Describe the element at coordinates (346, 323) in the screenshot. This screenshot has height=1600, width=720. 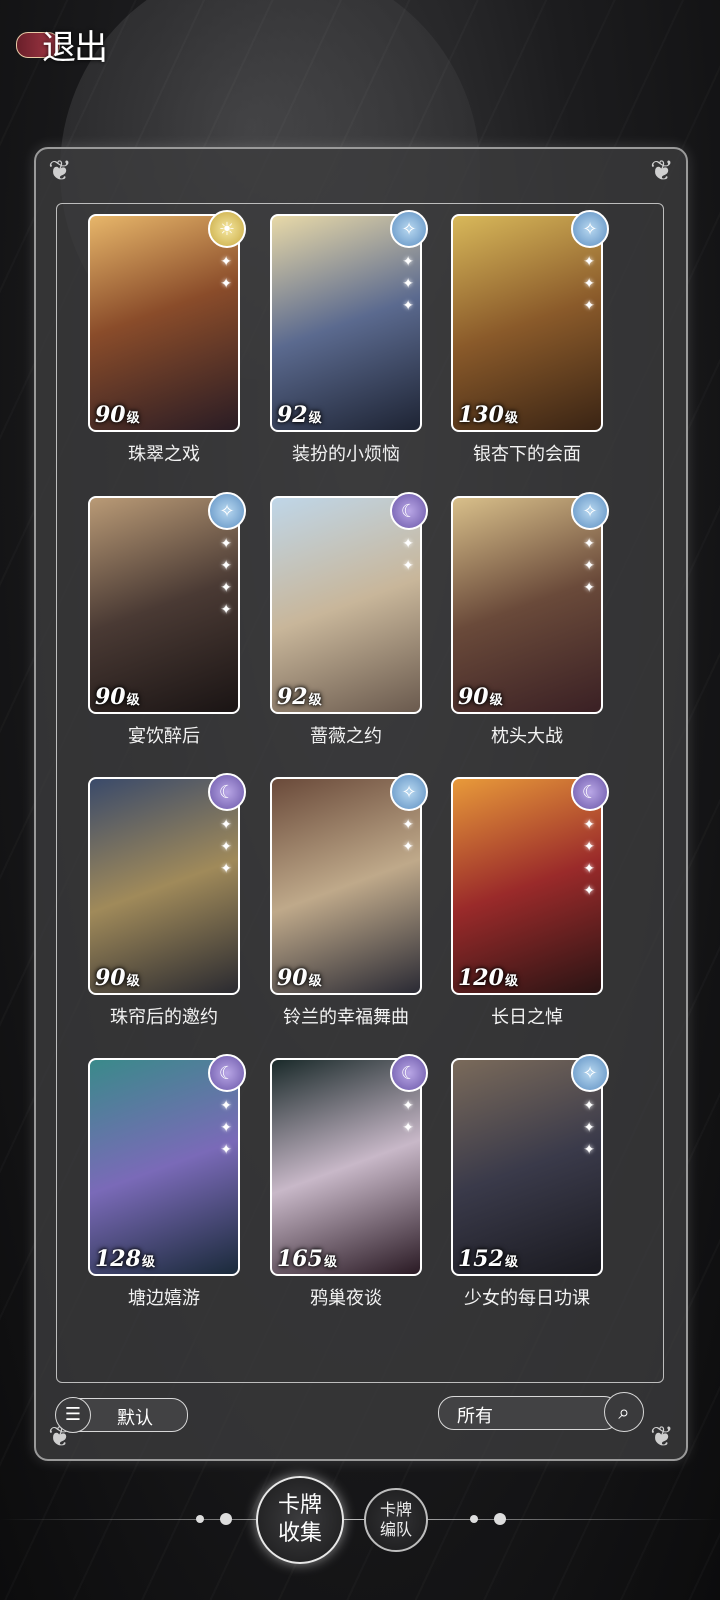
I see `card-art: ✦ ✦ ✦ 92级` at that location.